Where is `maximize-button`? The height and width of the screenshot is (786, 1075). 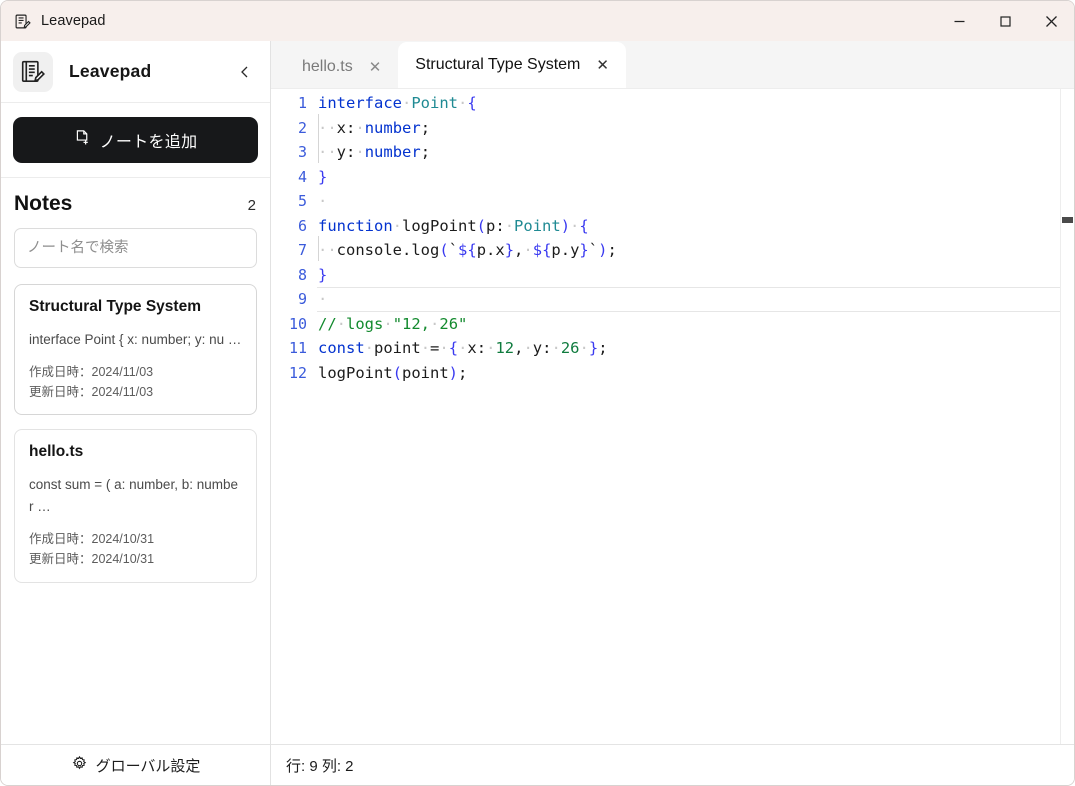 maximize-button is located at coordinates (1005, 21).